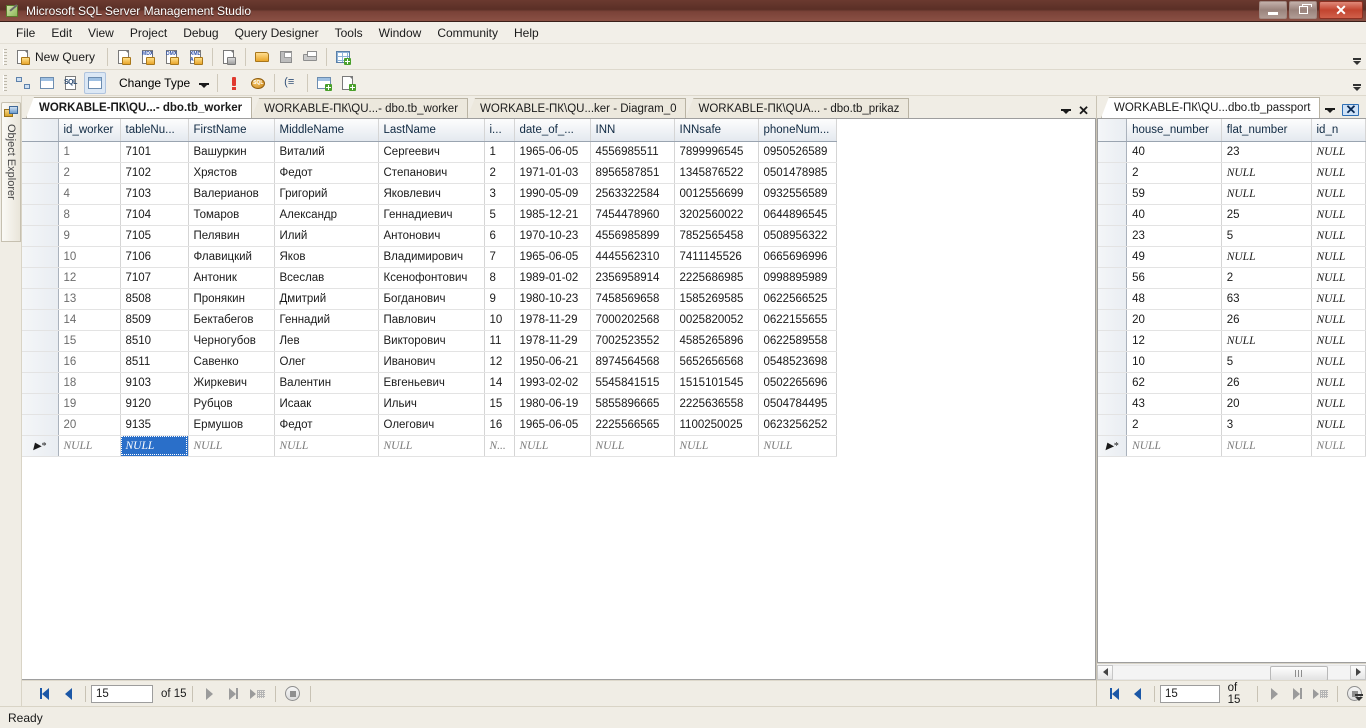 The height and width of the screenshot is (728, 1366). What do you see at coordinates (1113, 446) in the screenshot?
I see `new-row-marker: ▶*` at bounding box center [1113, 446].